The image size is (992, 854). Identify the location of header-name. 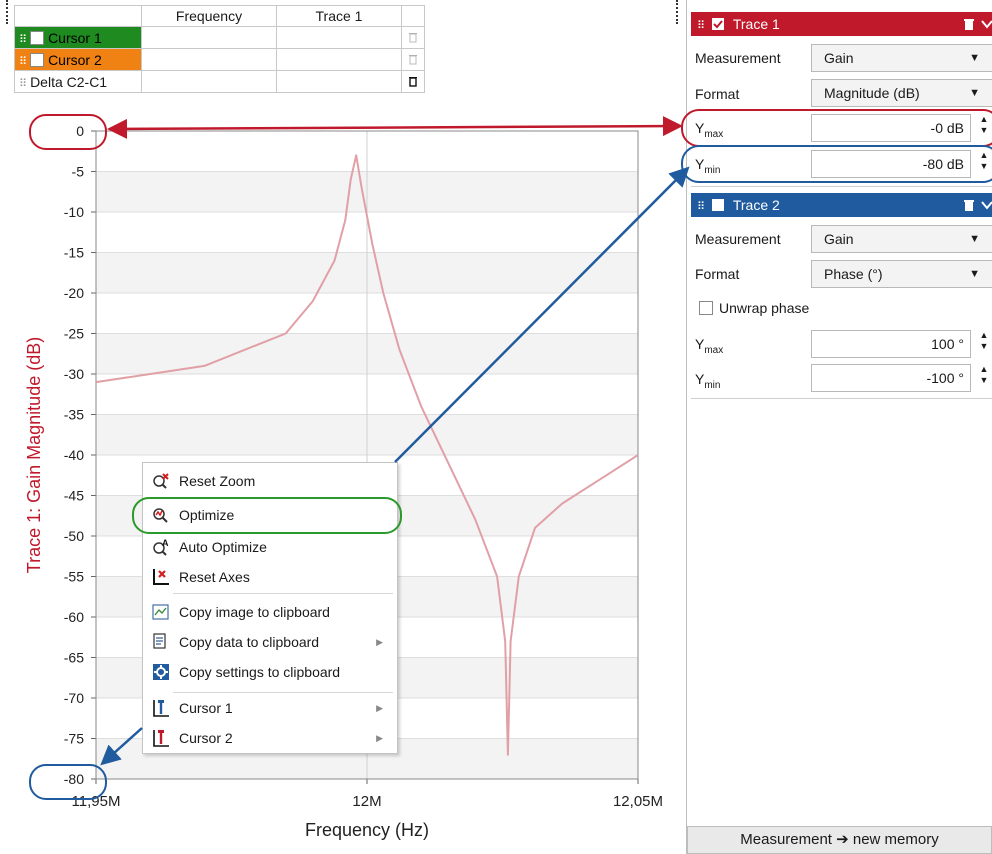
(78, 16).